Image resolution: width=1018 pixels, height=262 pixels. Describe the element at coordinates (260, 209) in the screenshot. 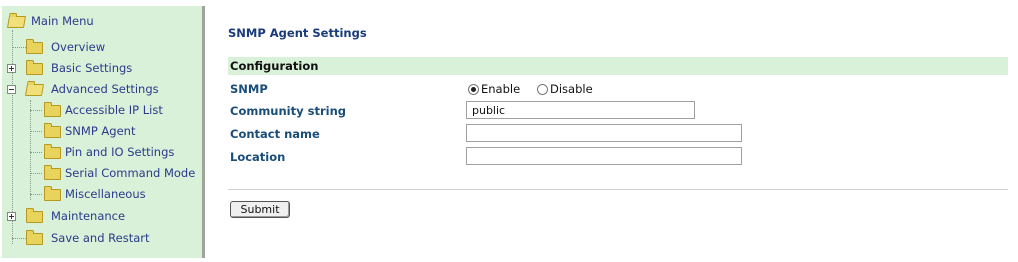

I see `submit-button: Submit` at that location.